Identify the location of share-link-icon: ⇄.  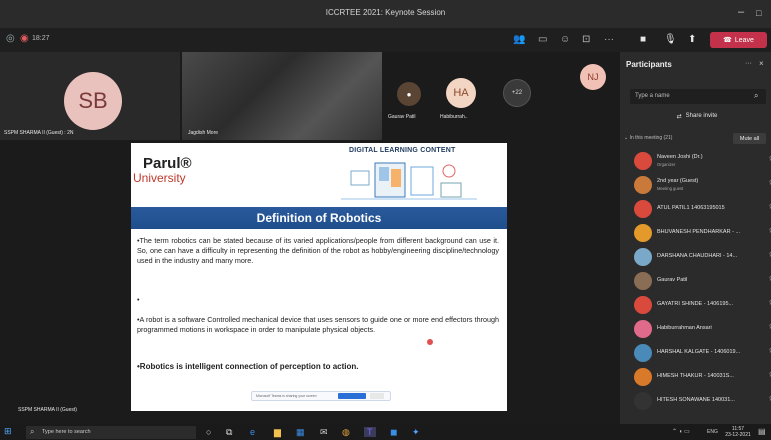
(679, 116).